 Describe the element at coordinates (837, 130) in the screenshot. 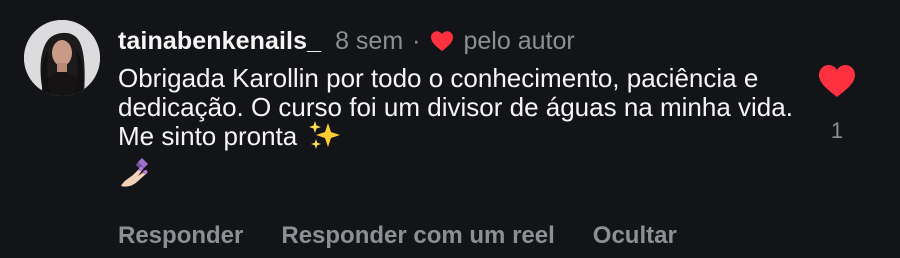

I see `like-count: 1` at that location.